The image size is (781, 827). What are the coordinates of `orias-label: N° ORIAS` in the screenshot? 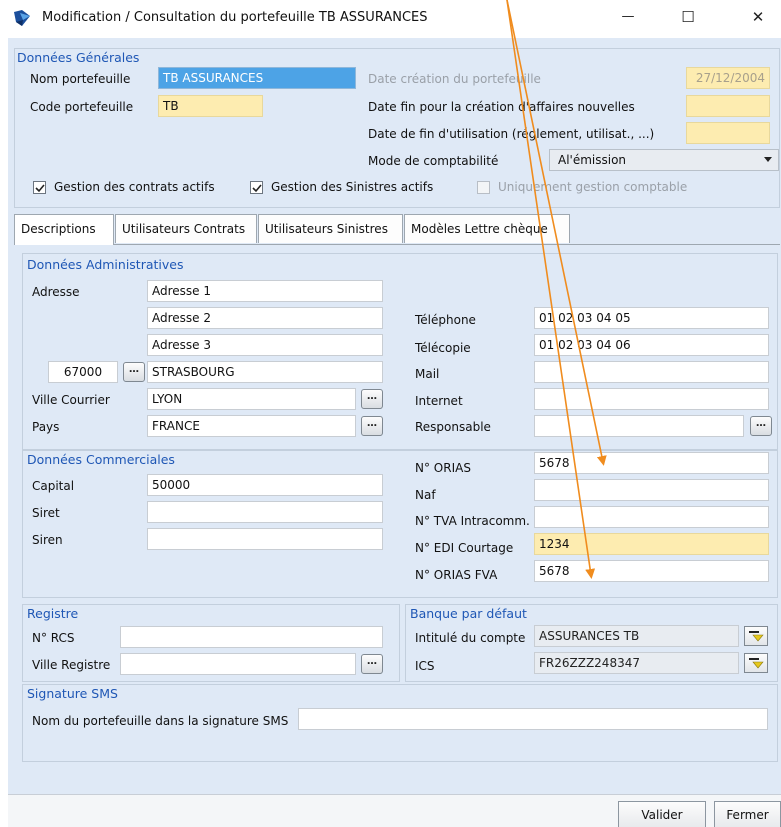 It's located at (443, 468).